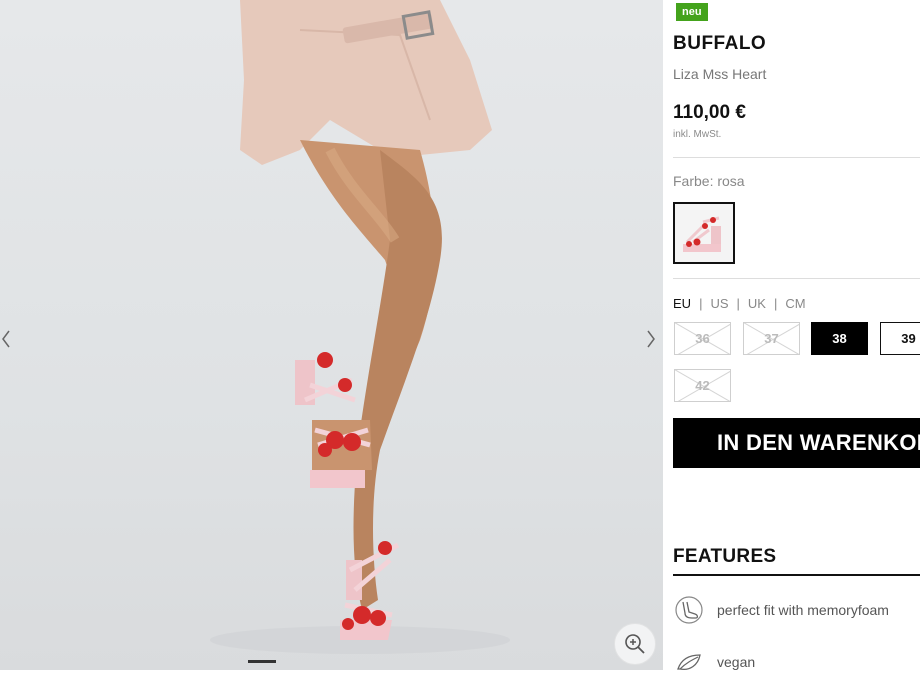  I want to click on size-label: 38, so click(839, 338).